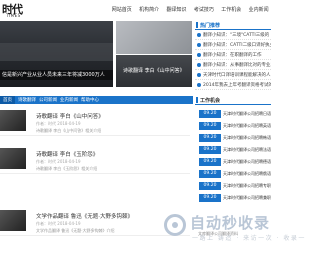  I want to click on hot-list-item: 翻译小知识：在职翻译的工作, so click(233, 55).